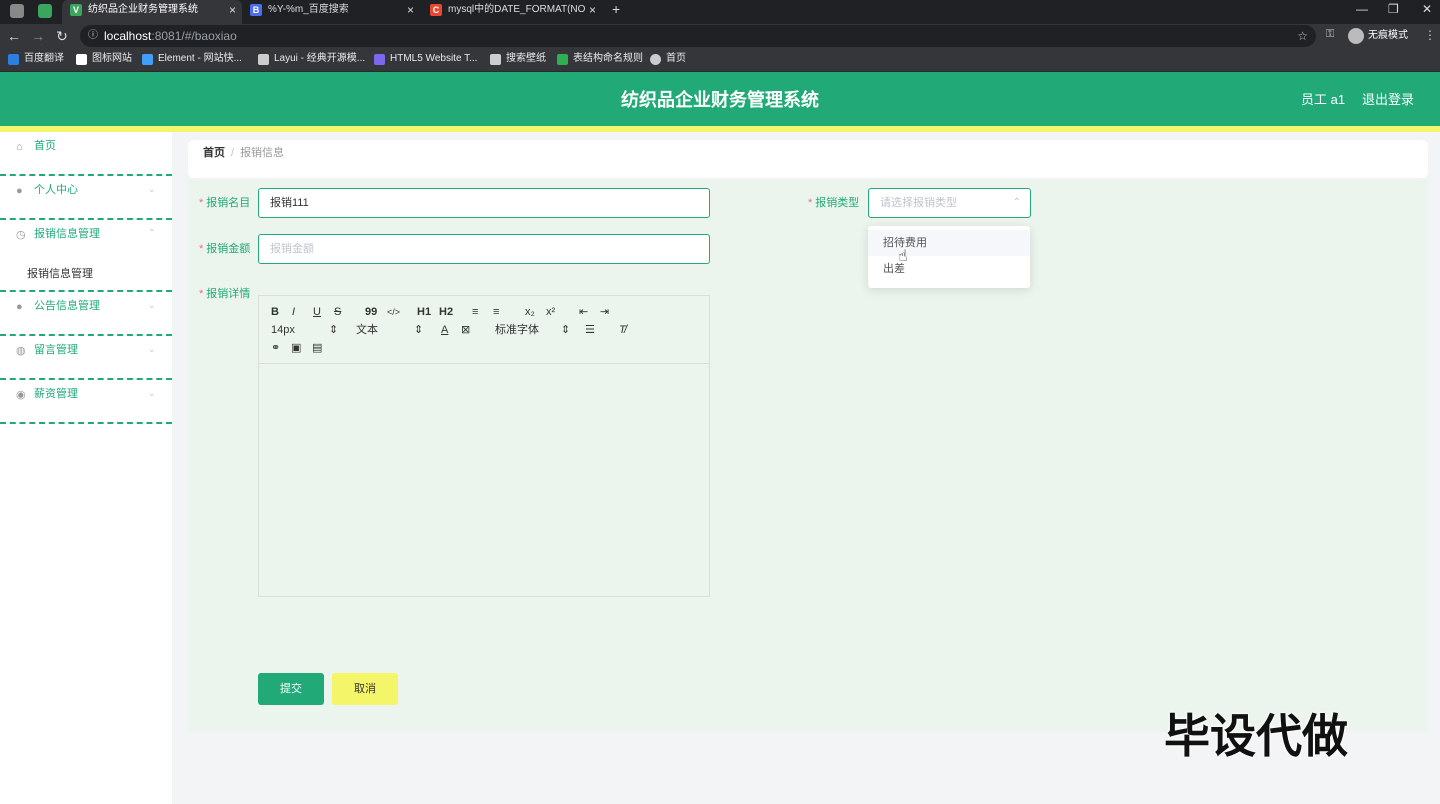 Image resolution: width=1440 pixels, height=804 pixels. What do you see at coordinates (604, 312) in the screenshot?
I see `indent-button: ⇥` at bounding box center [604, 312].